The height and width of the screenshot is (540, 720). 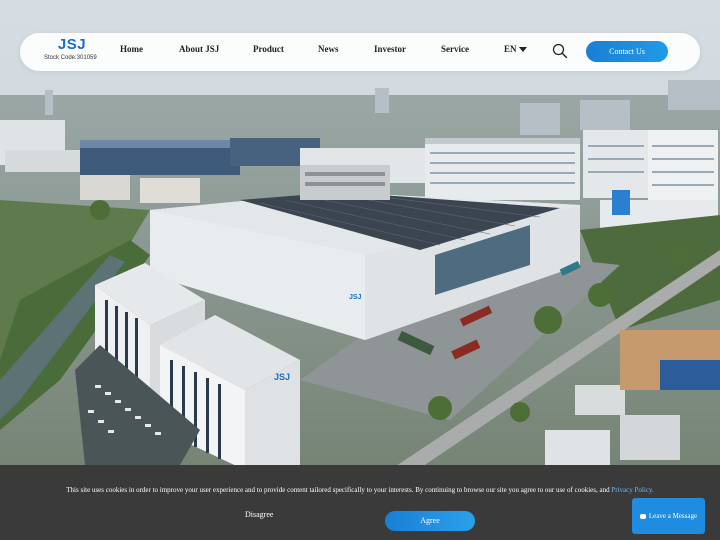 What do you see at coordinates (430, 521) in the screenshot?
I see `agree-button: Agree` at bounding box center [430, 521].